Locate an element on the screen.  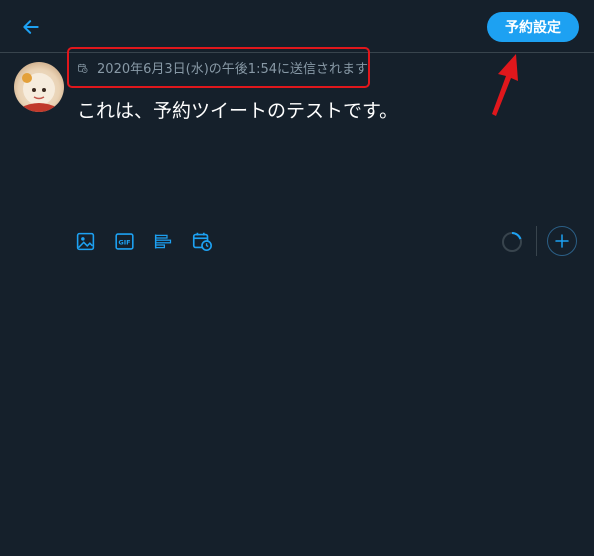
poll-icon is located at coordinates (162, 241).